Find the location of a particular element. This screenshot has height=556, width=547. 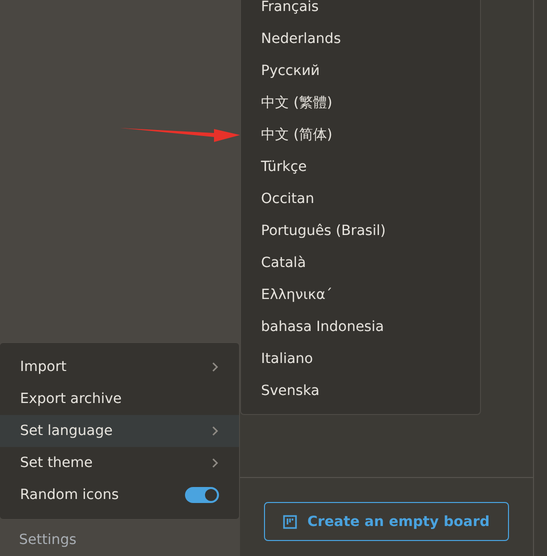

settings-link: Settings is located at coordinates (47, 540).